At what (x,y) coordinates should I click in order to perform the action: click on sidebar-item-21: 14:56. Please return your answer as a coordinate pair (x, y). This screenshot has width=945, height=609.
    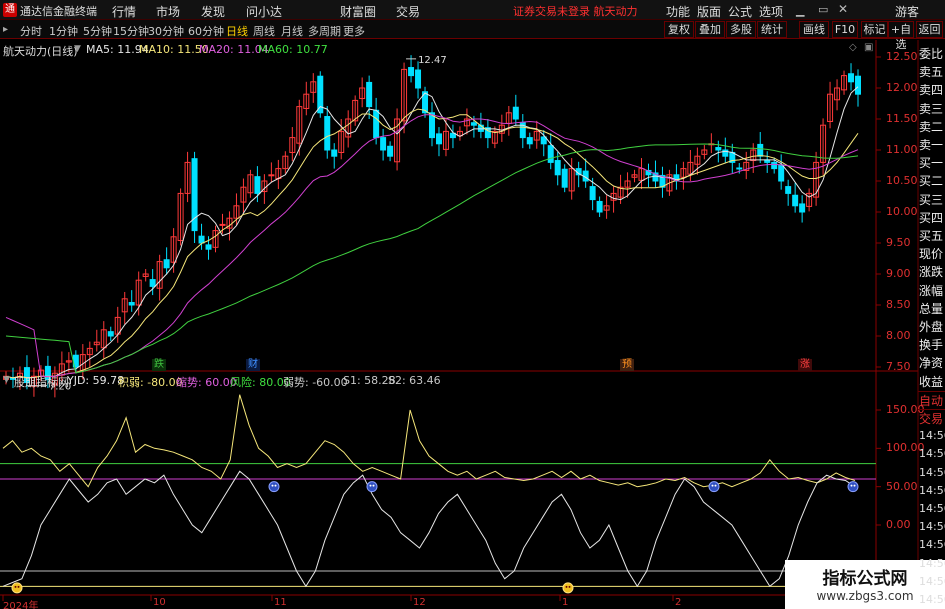
    Looking at the image, I should click on (931, 436).